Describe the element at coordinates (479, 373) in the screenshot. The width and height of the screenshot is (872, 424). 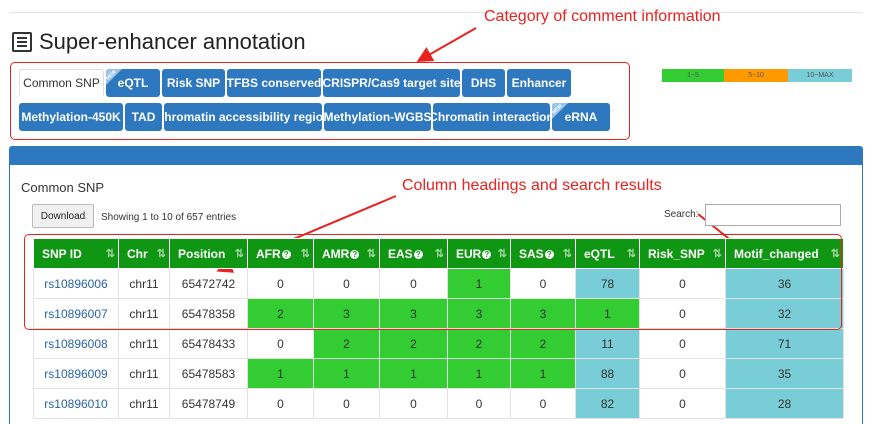
I see `cell-eur: 1` at that location.